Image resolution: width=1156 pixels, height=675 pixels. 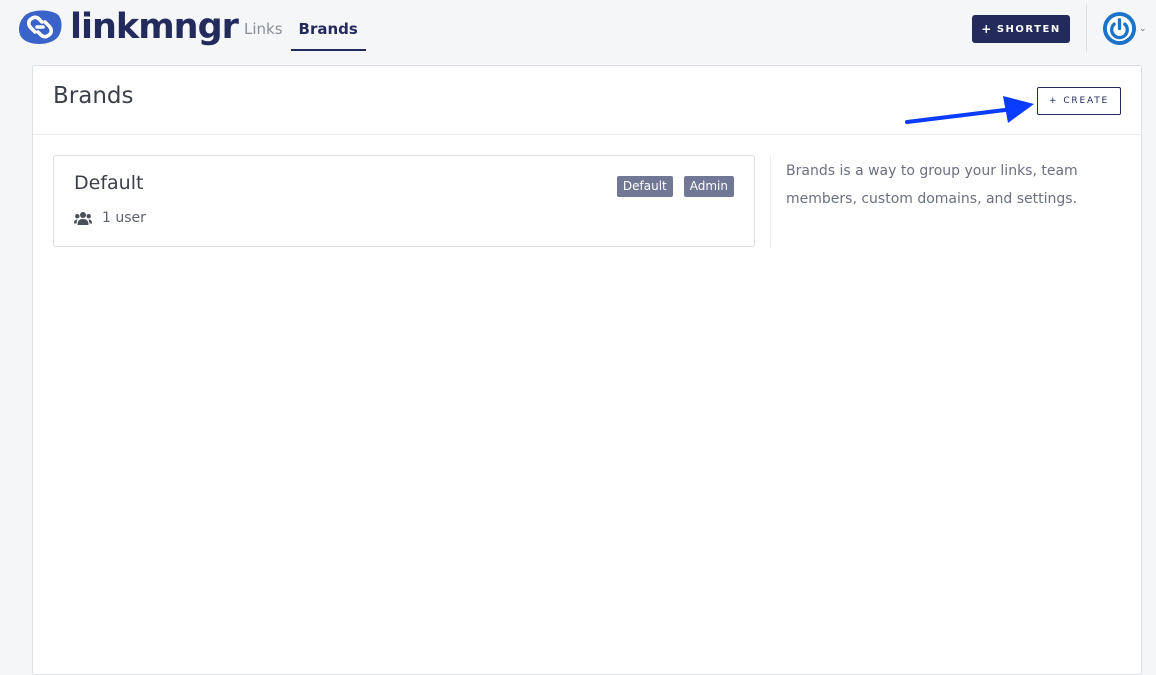 I want to click on shorten-button: + SHORTEN, so click(x=1021, y=29).